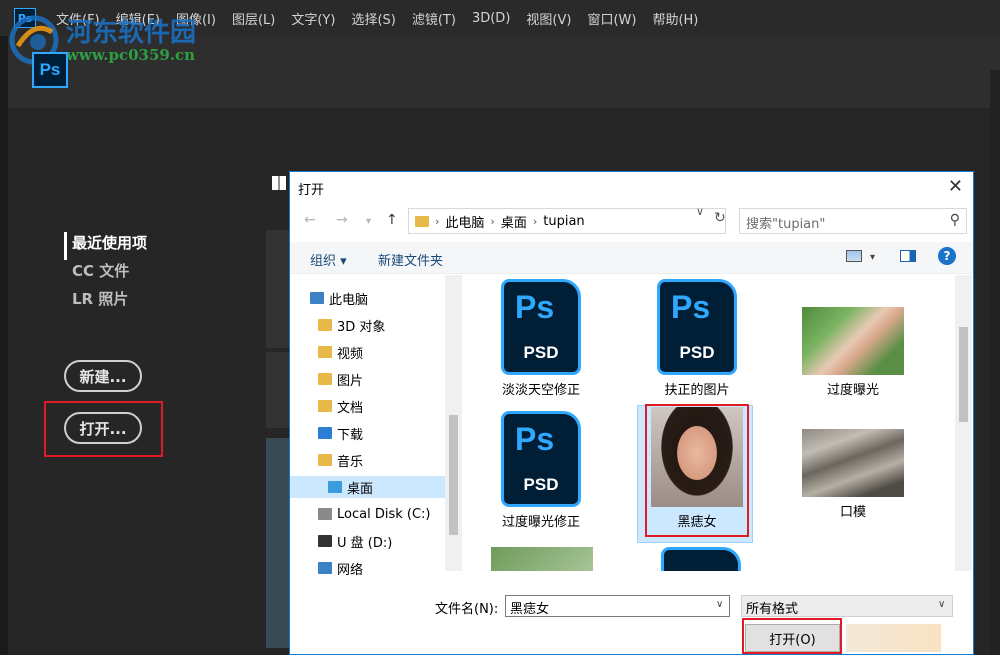  What do you see at coordinates (847, 606) in the screenshot?
I see `file-type-select: 所有格式` at bounding box center [847, 606].